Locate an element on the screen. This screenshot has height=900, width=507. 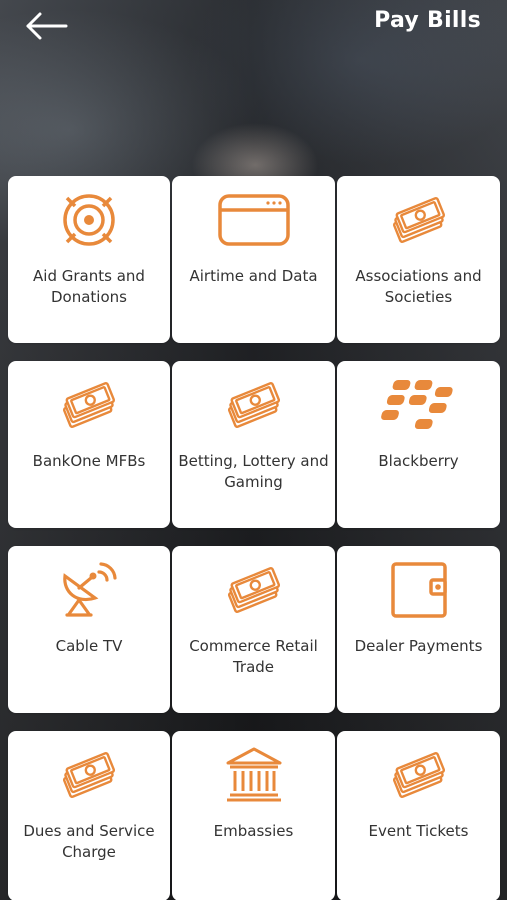
bank-building-icon is located at coordinates (254, 775).